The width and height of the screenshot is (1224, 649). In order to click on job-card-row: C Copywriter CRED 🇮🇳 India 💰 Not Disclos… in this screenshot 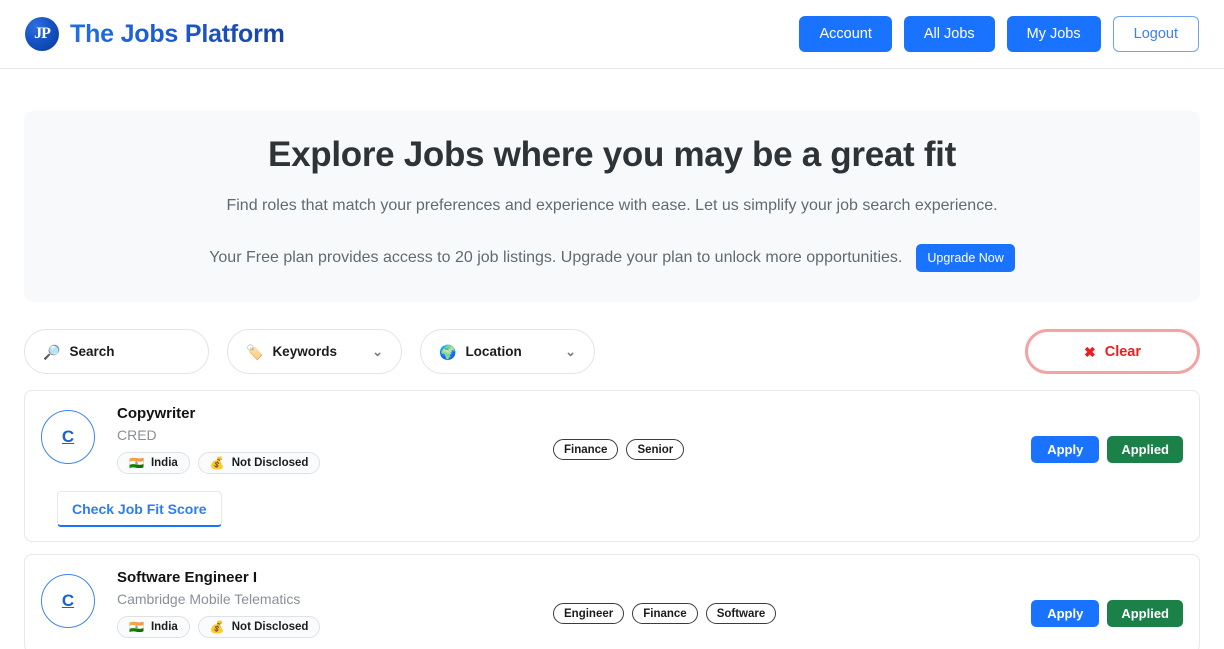, I will do `click(612, 440)`.